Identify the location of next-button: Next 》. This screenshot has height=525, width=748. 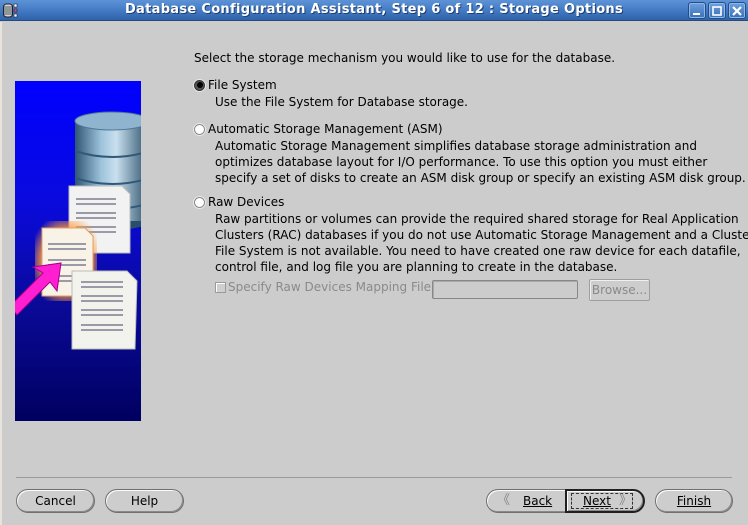
(605, 501).